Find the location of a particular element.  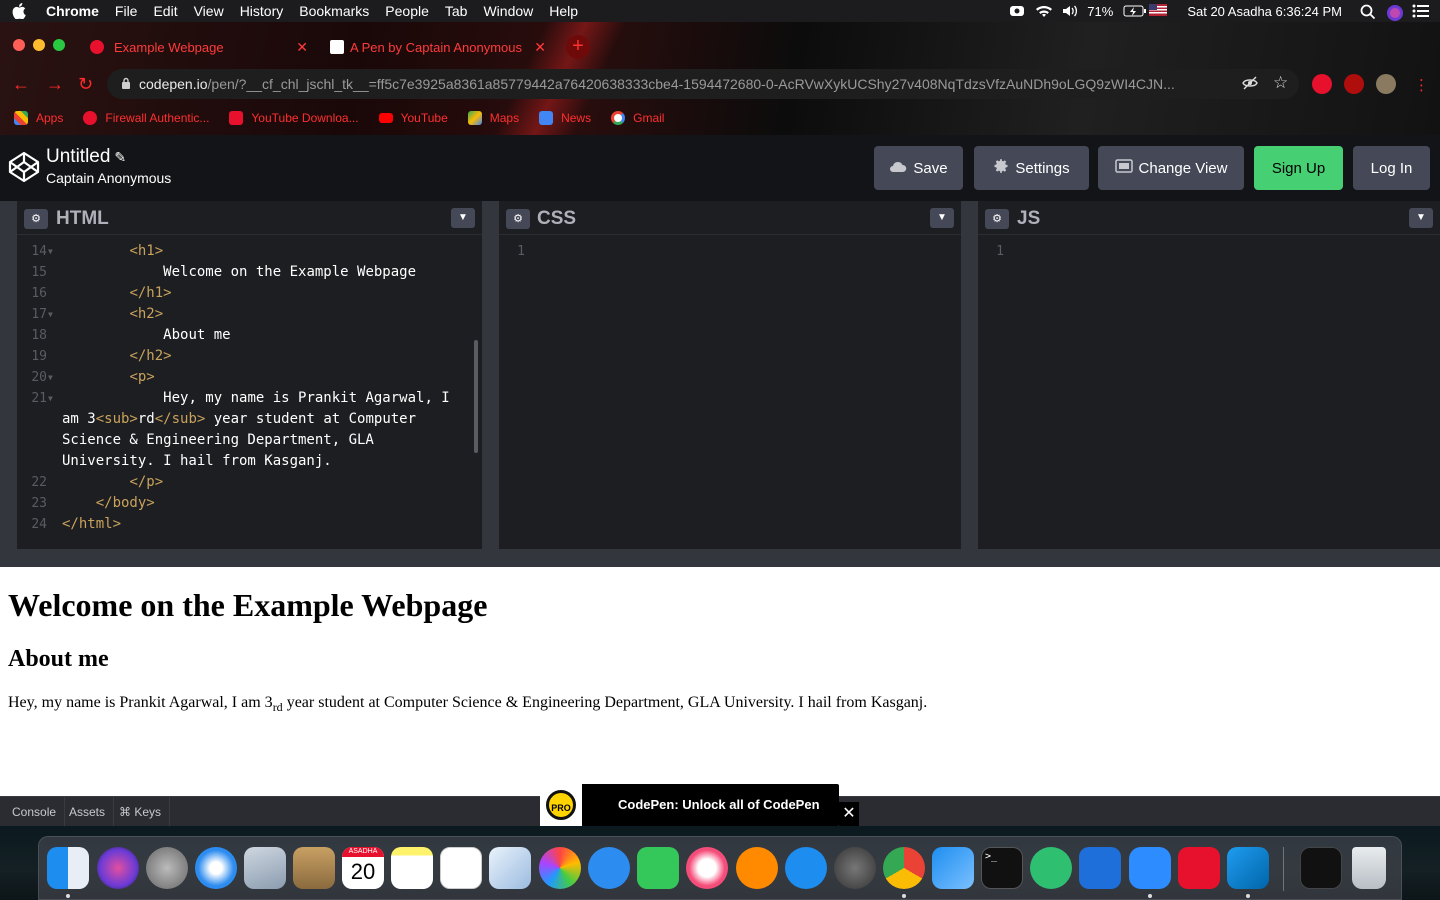

pen-title: Untitled ✎ is located at coordinates (86, 157).